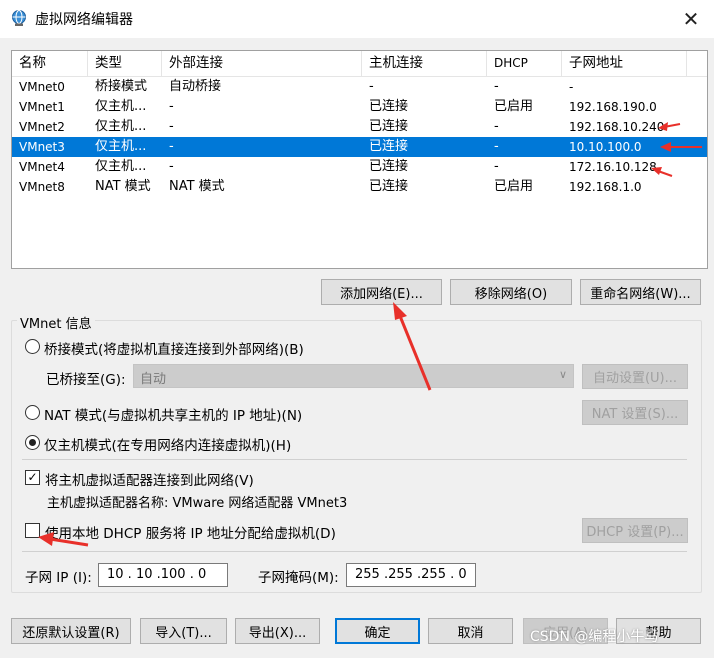 This screenshot has width=714, height=658. Describe the element at coordinates (613, 107) in the screenshot. I see `cell-subnet: 192.168.190.0` at that location.